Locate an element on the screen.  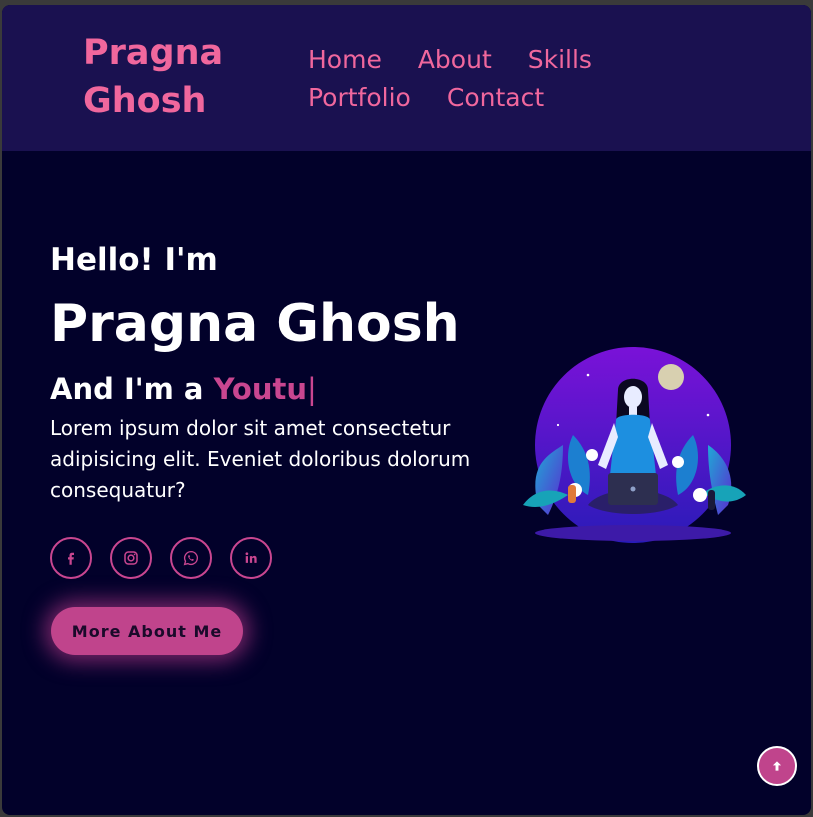
role-prefix: And I'm a is located at coordinates (132, 389).